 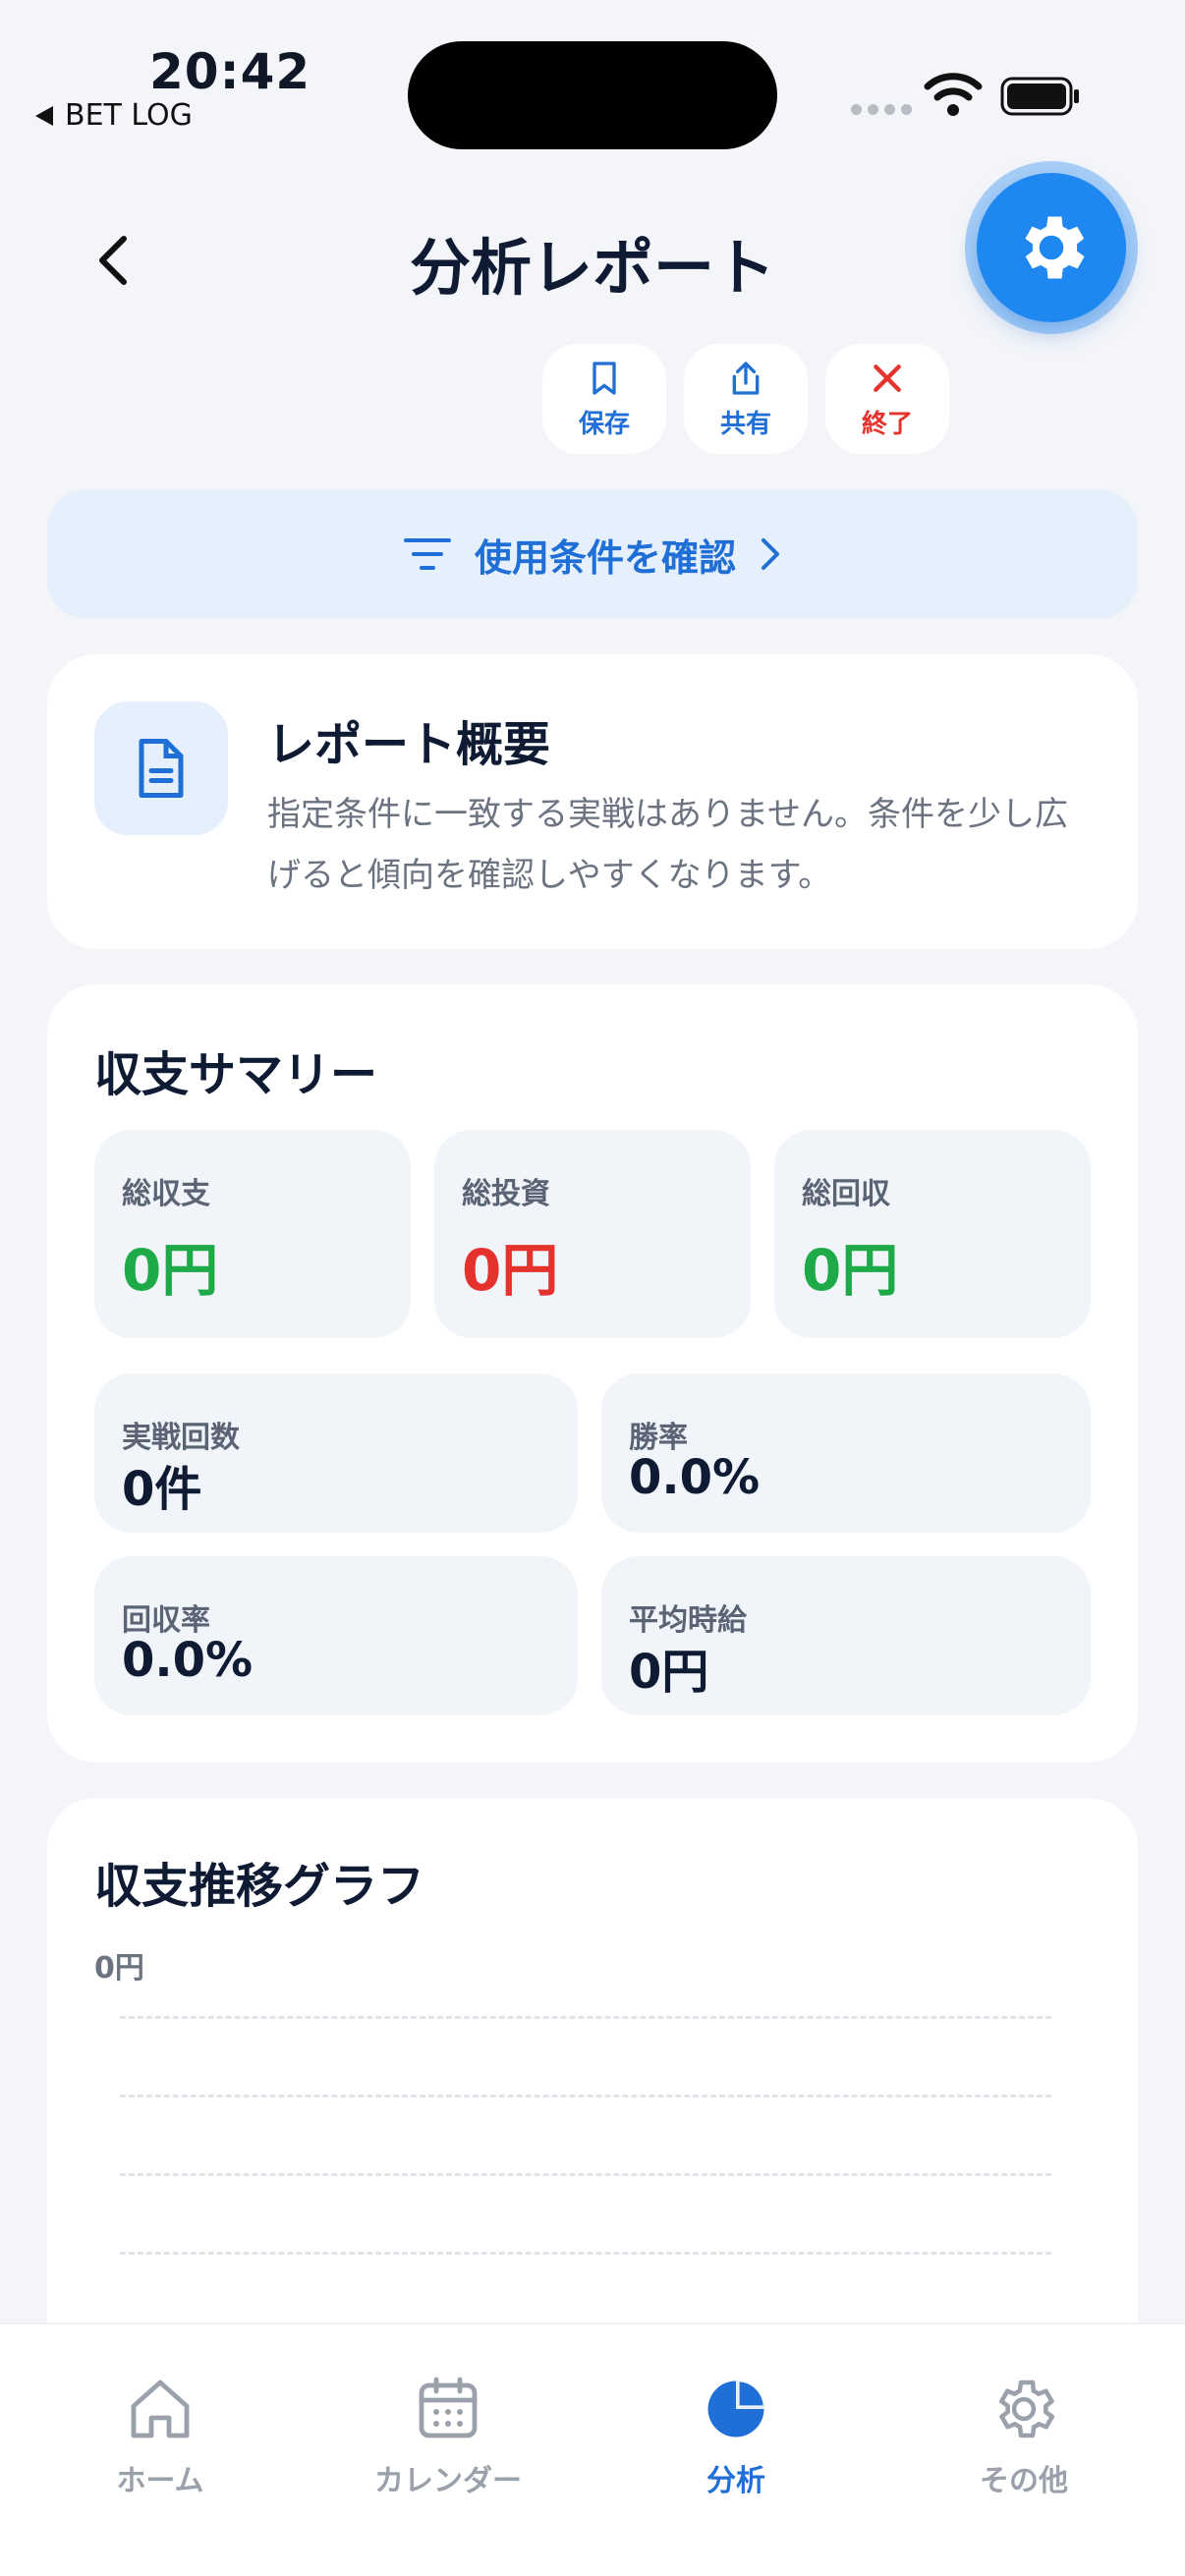 I want to click on share-label: 共有, so click(x=745, y=424).